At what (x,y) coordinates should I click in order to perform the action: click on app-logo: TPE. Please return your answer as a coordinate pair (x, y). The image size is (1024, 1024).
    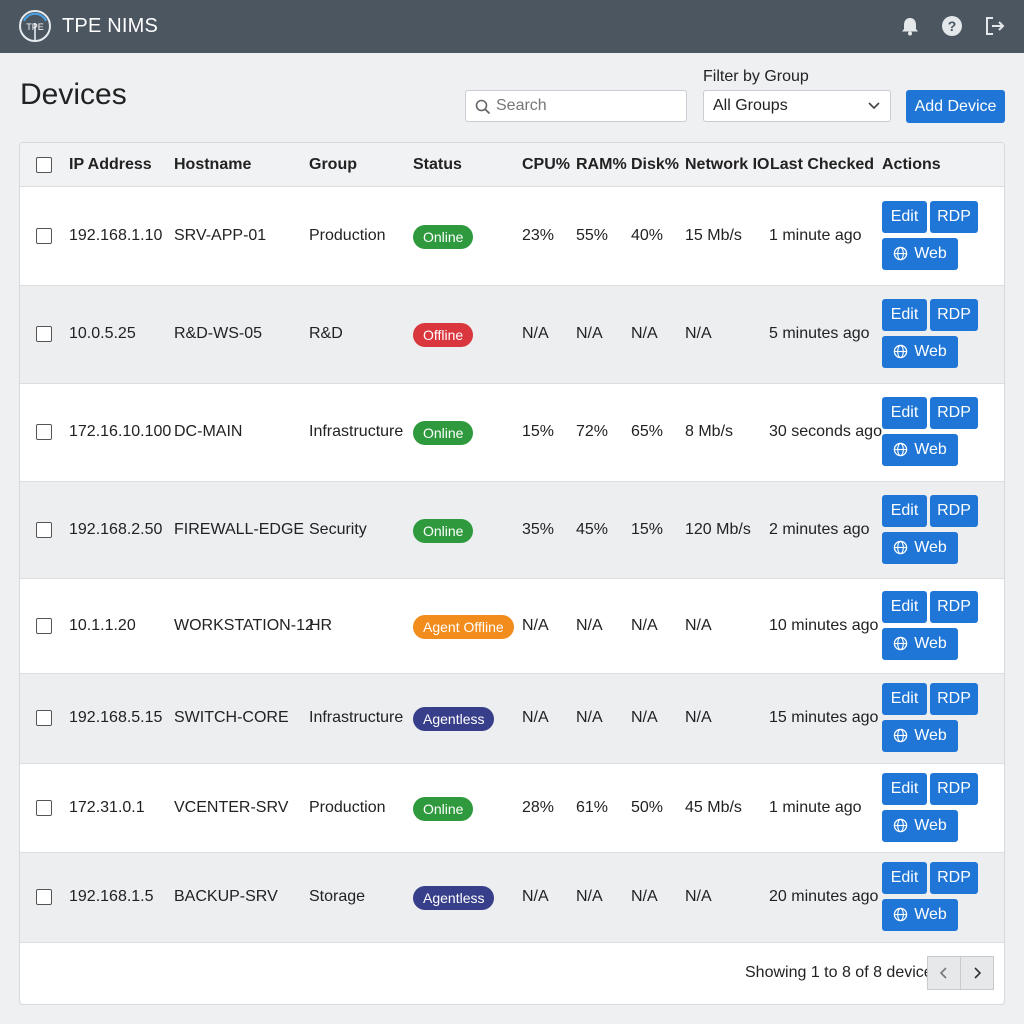
    Looking at the image, I should click on (35, 26).